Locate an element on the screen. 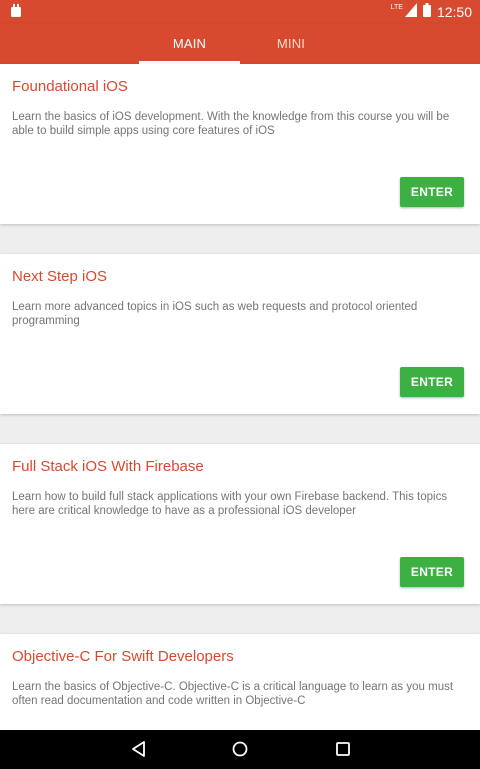 This screenshot has width=480, height=769. tab-main-courses: MAIN COURSES is located at coordinates (189, 57).